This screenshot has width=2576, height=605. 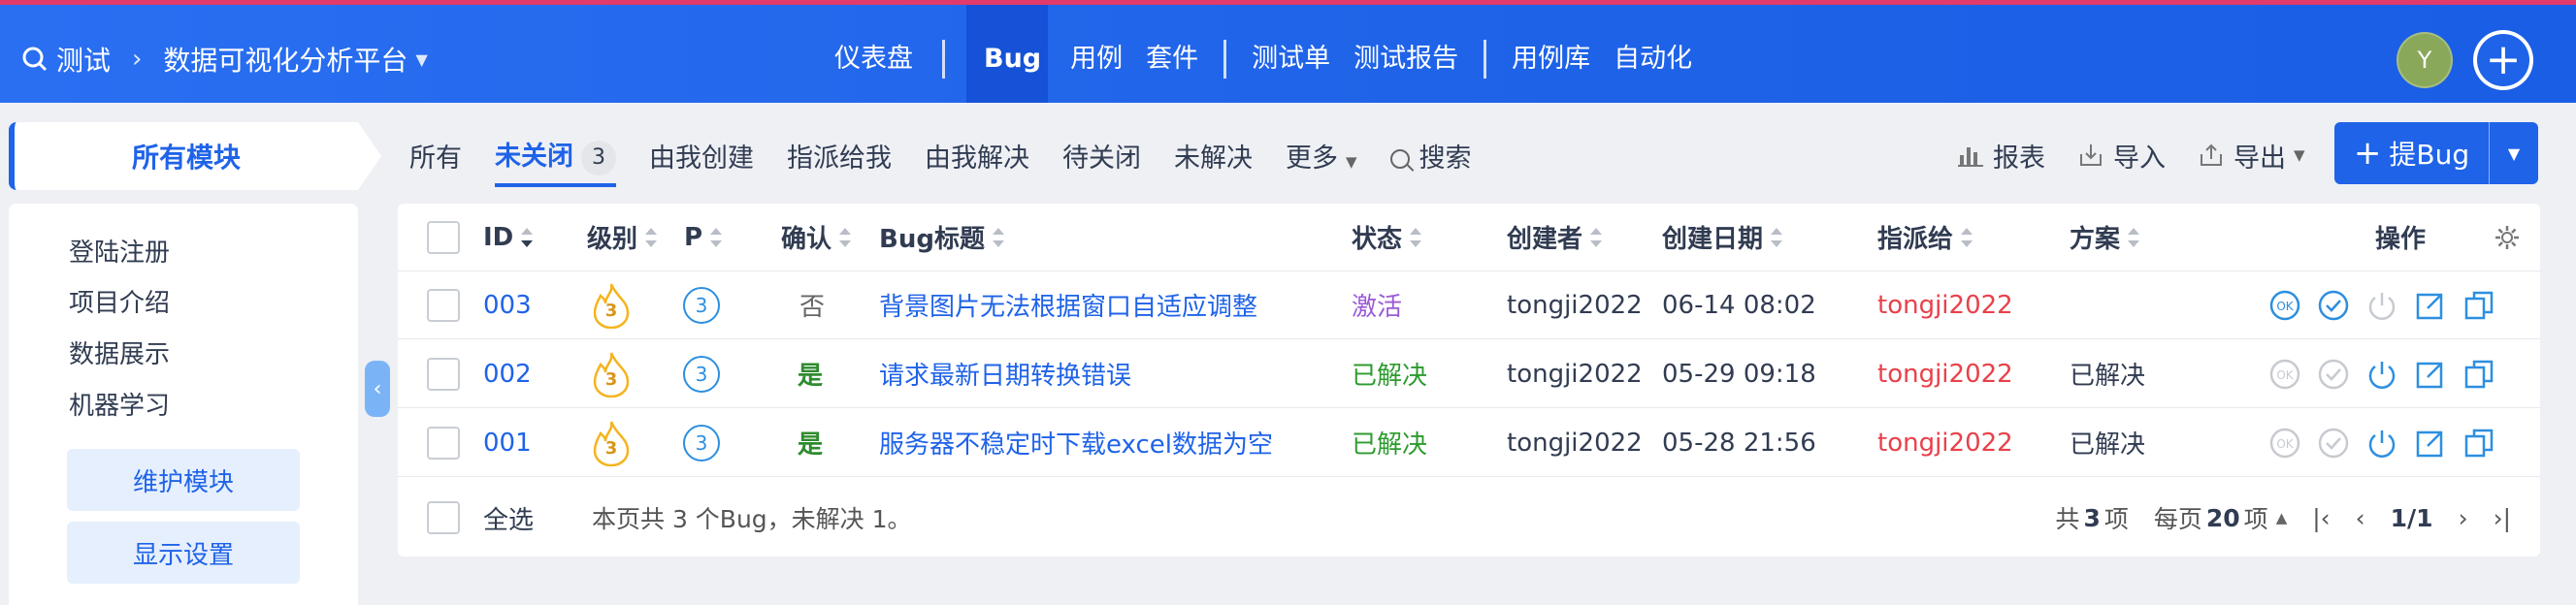 What do you see at coordinates (1430, 156) in the screenshot?
I see `search-toggle: 搜索` at bounding box center [1430, 156].